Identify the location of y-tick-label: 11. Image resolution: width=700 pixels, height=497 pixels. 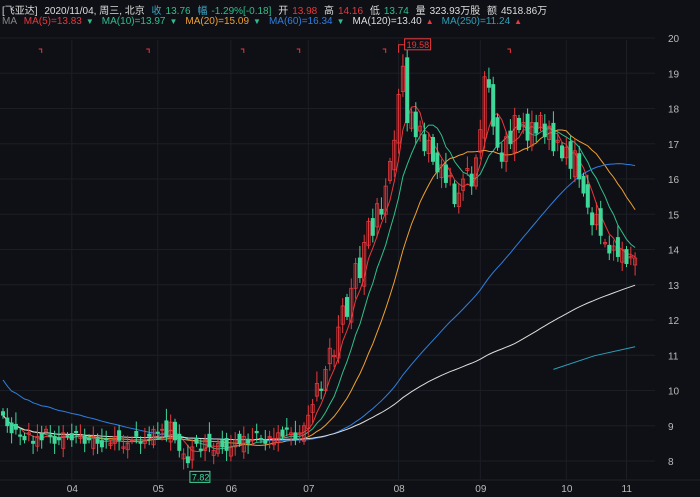
(673, 356).